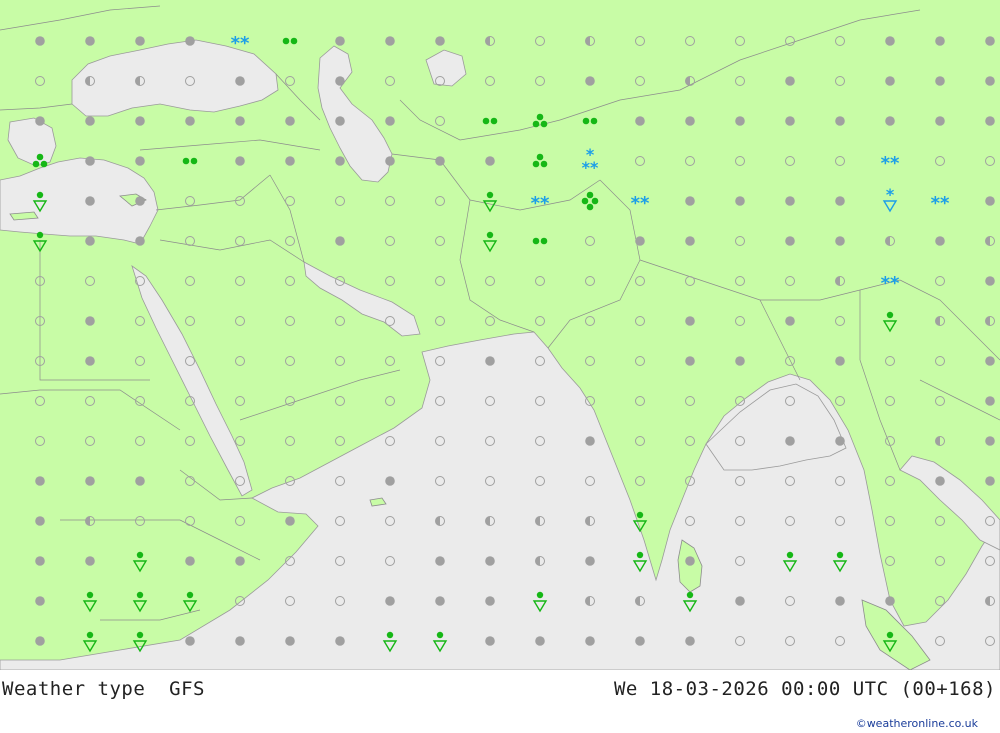  Describe the element at coordinates (74, 689) in the screenshot. I see `map-title: Weather type` at that location.